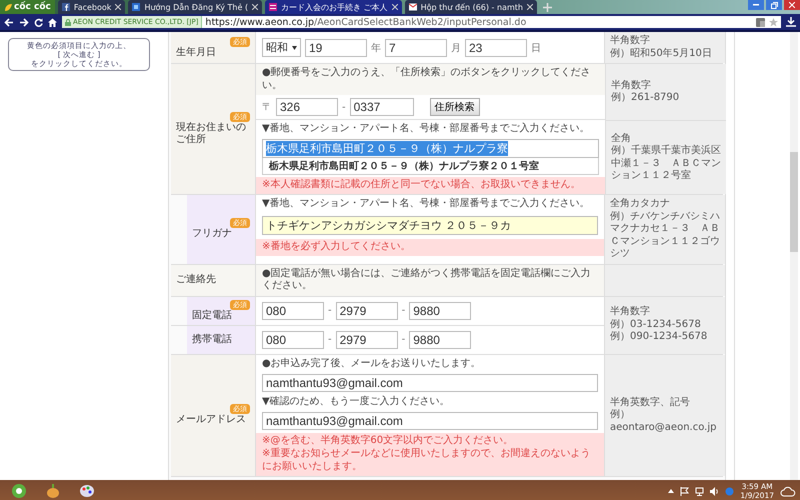 The width and height of the screenshot is (800, 500). I want to click on hint-text: 半角英数字、記号, so click(650, 402).